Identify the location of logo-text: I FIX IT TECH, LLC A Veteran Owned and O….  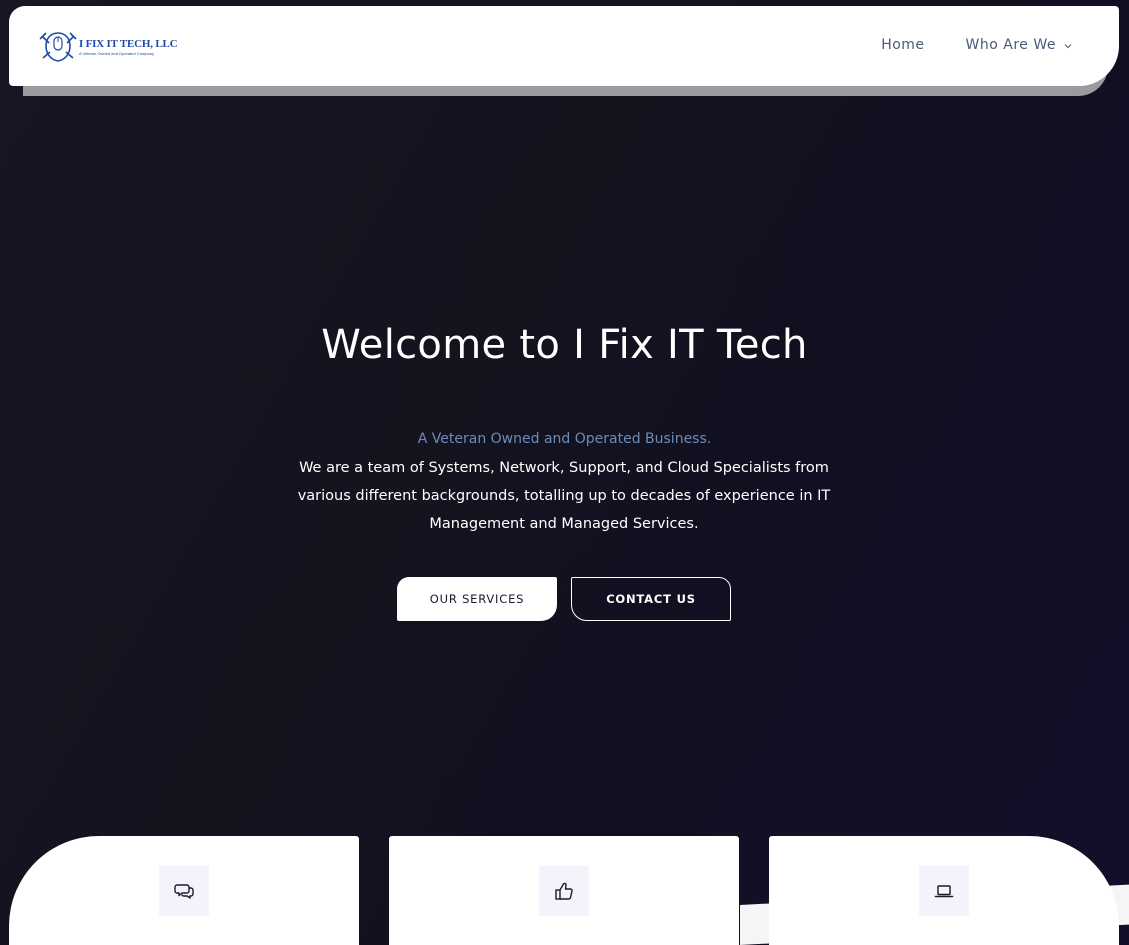
(128, 46).